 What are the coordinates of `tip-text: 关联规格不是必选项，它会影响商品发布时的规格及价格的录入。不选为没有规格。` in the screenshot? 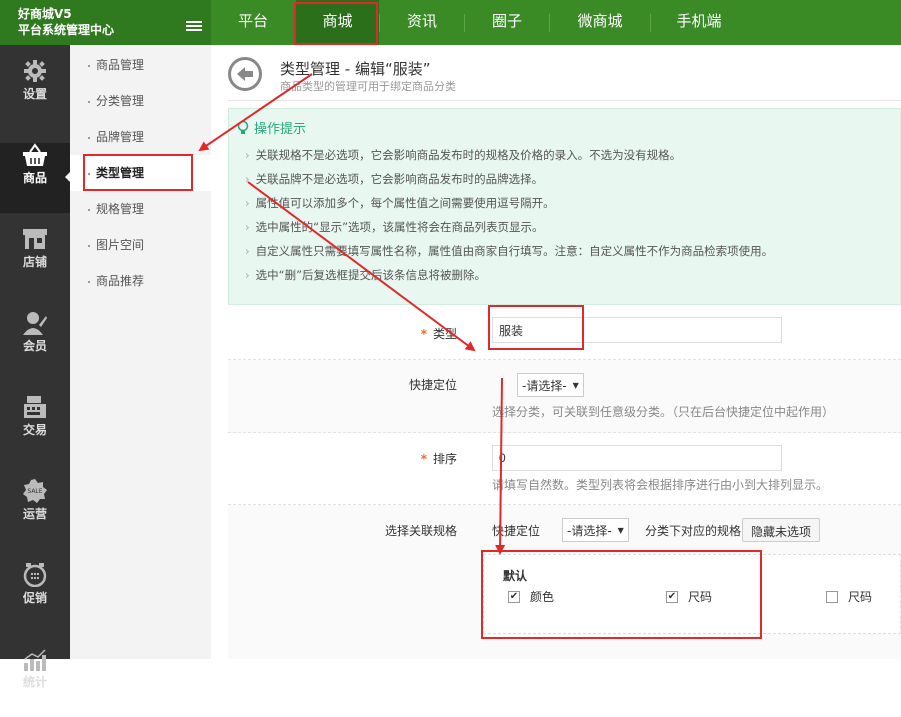 It's located at (468, 155).